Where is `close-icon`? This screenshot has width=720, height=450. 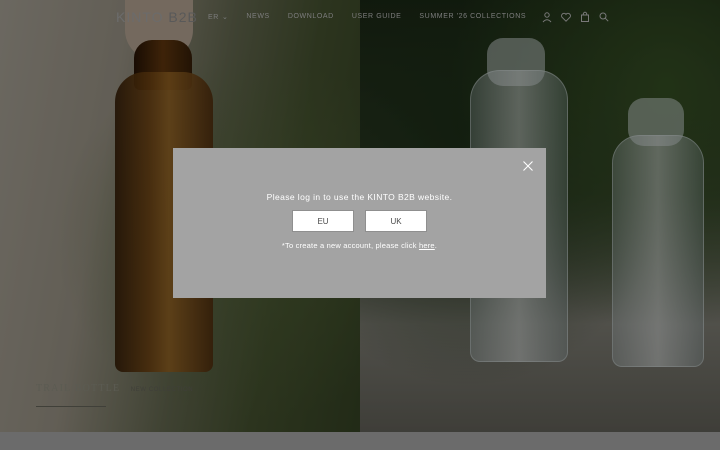 close-icon is located at coordinates (528, 166).